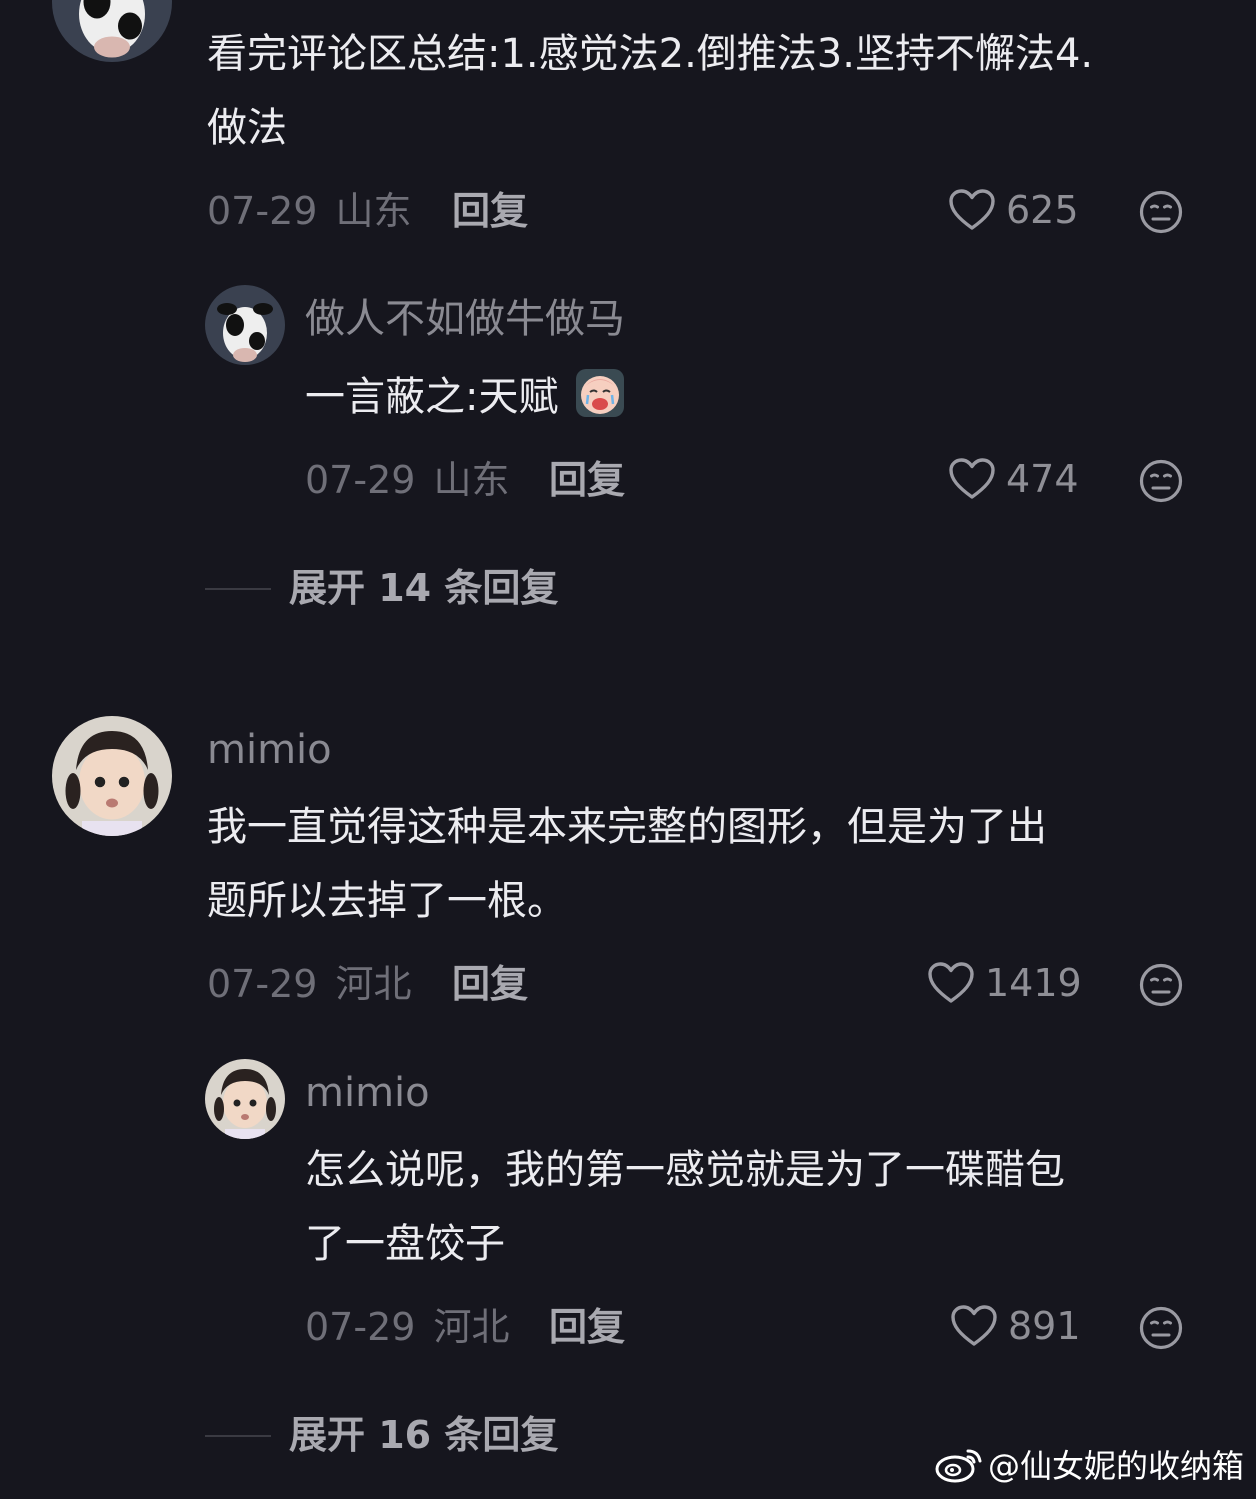  What do you see at coordinates (247, 128) in the screenshot?
I see `comment-line: 做法` at bounding box center [247, 128].